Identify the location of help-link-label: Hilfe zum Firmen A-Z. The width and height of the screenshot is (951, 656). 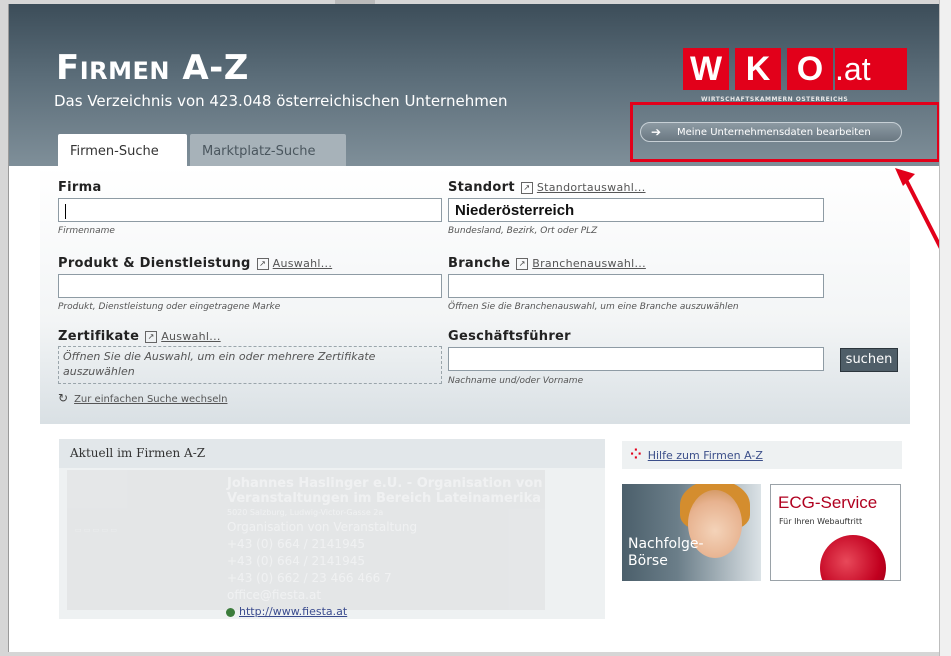
(705, 455).